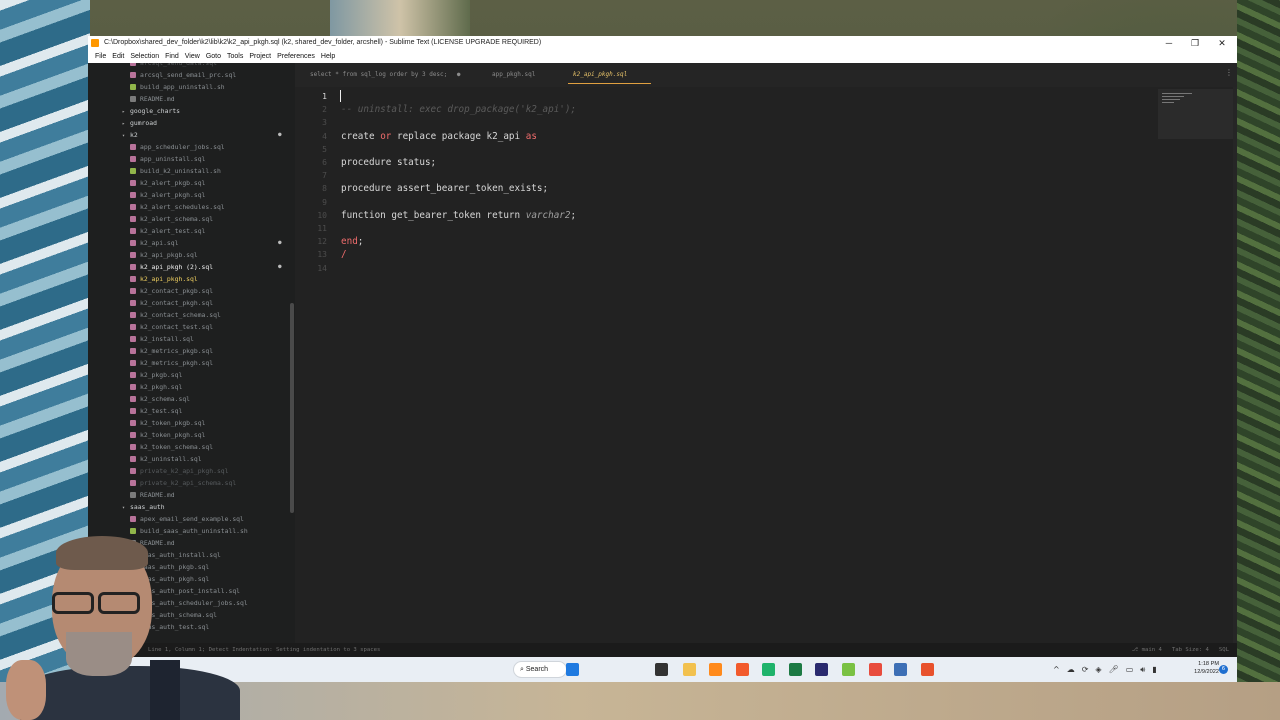  I want to click on tab-menu-icon: ⋮, so click(1229, 72).